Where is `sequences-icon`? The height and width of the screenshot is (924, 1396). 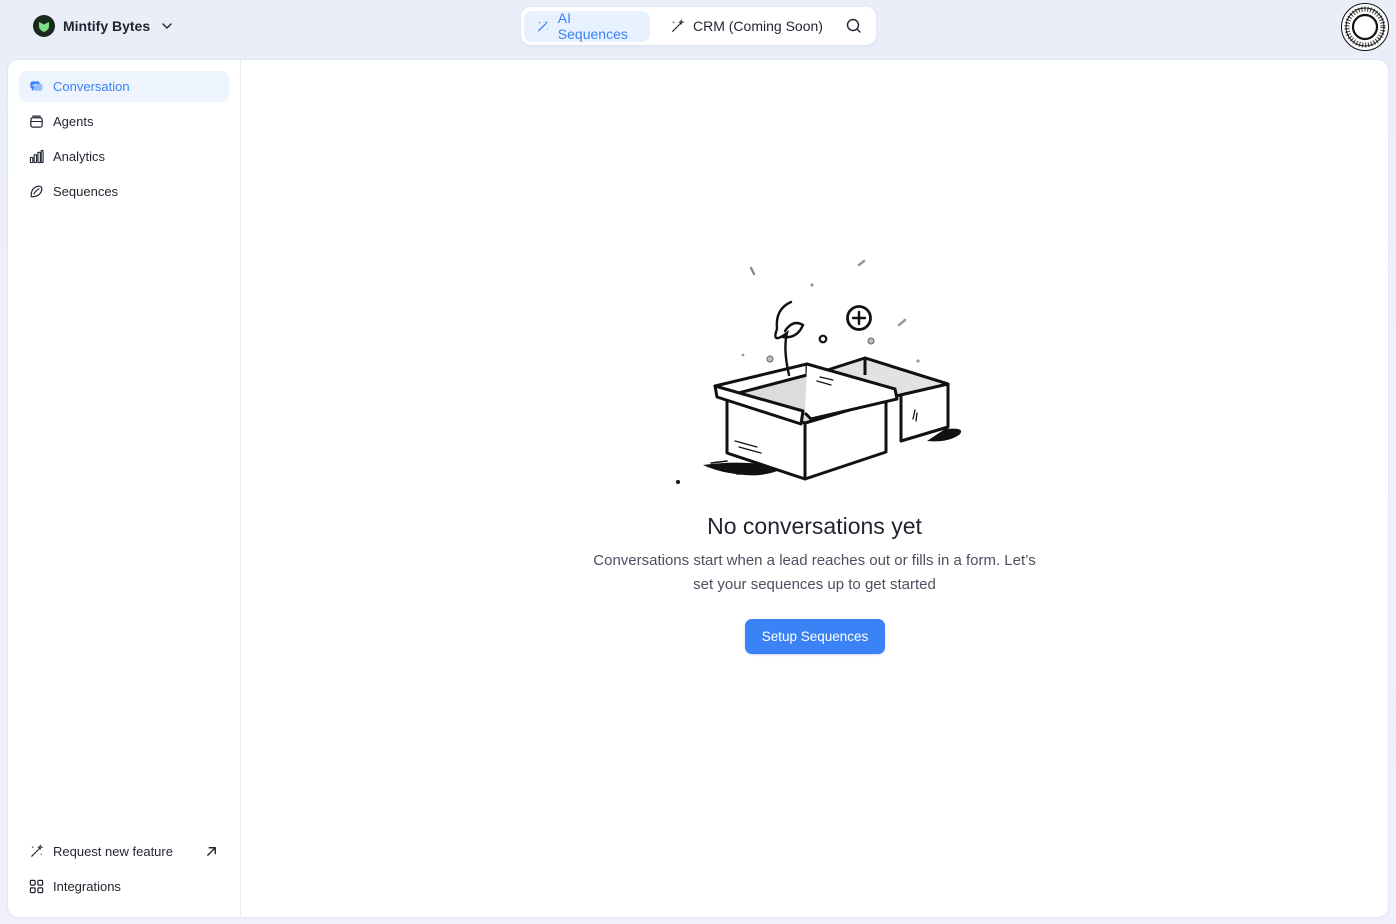 sequences-icon is located at coordinates (36, 191).